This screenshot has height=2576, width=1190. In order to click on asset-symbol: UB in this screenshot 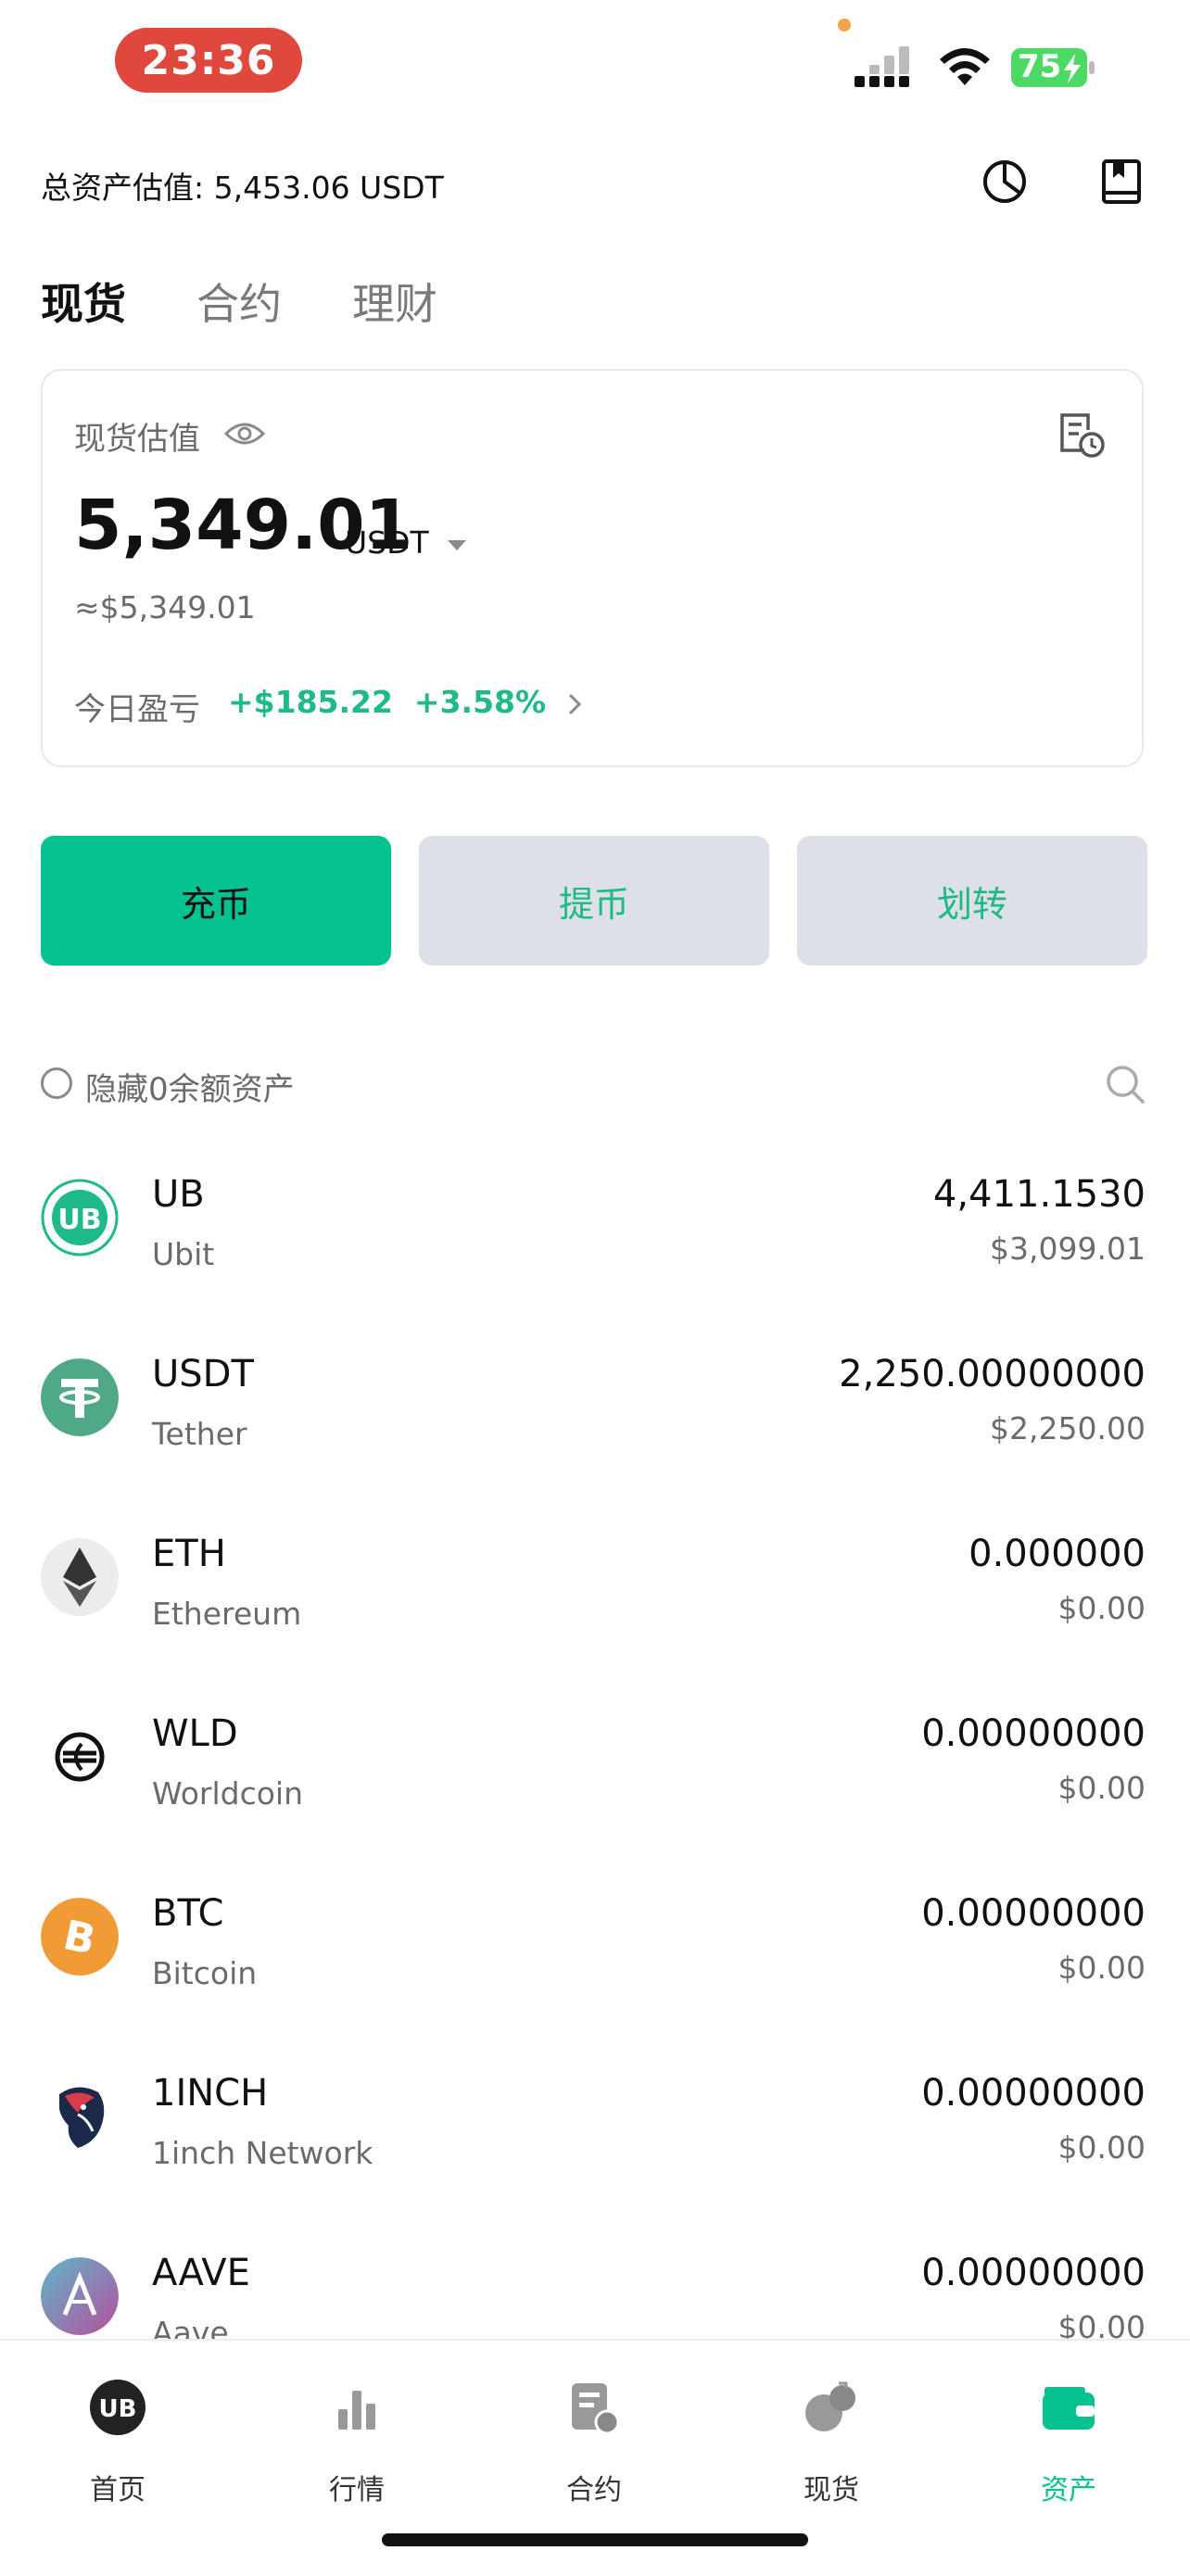, I will do `click(178, 1196)`.